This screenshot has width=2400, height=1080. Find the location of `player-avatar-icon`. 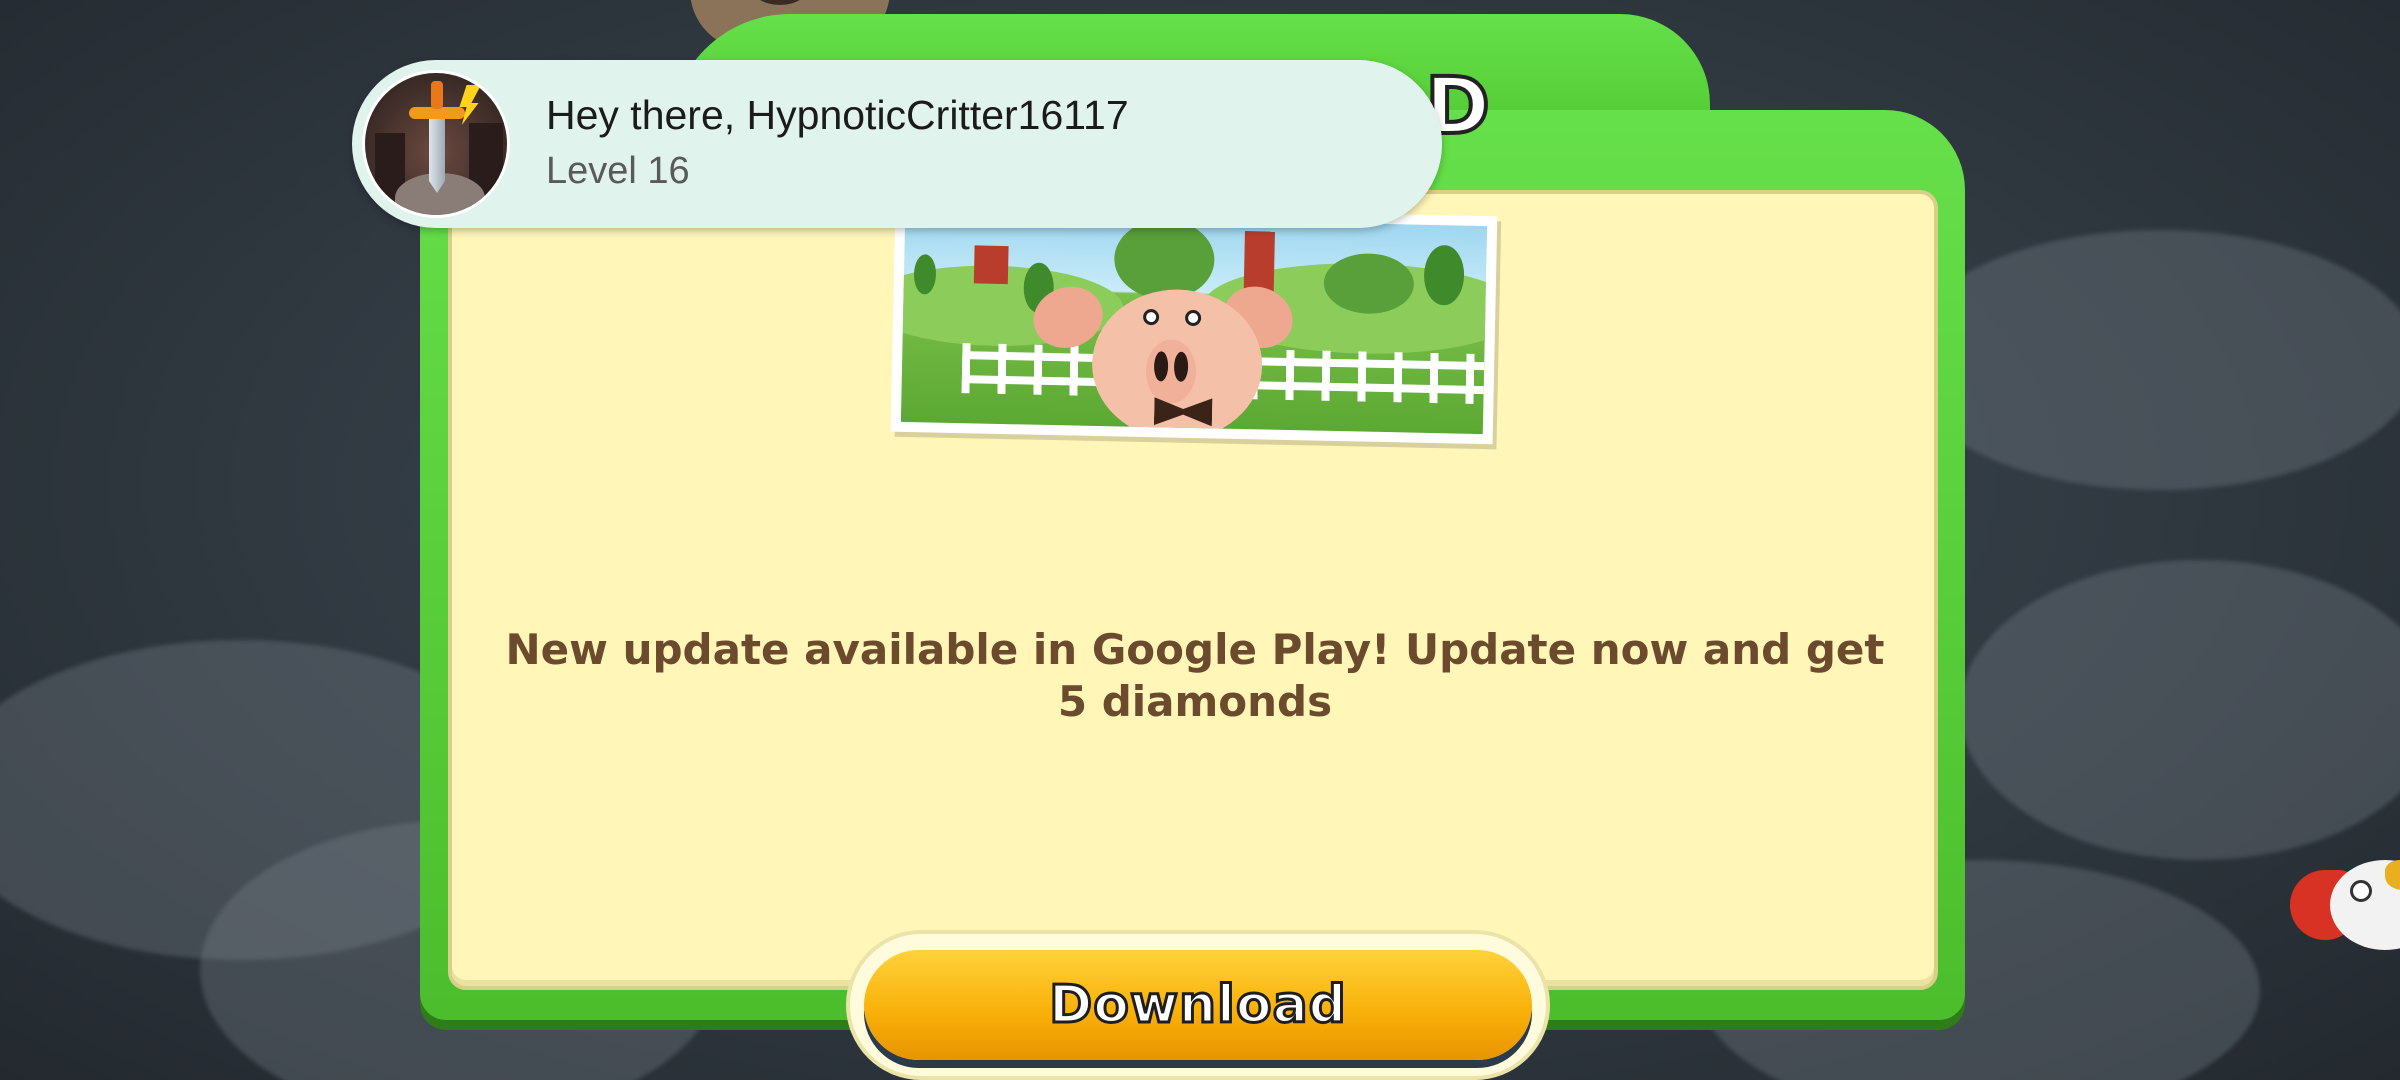

player-avatar-icon is located at coordinates (436, 144).